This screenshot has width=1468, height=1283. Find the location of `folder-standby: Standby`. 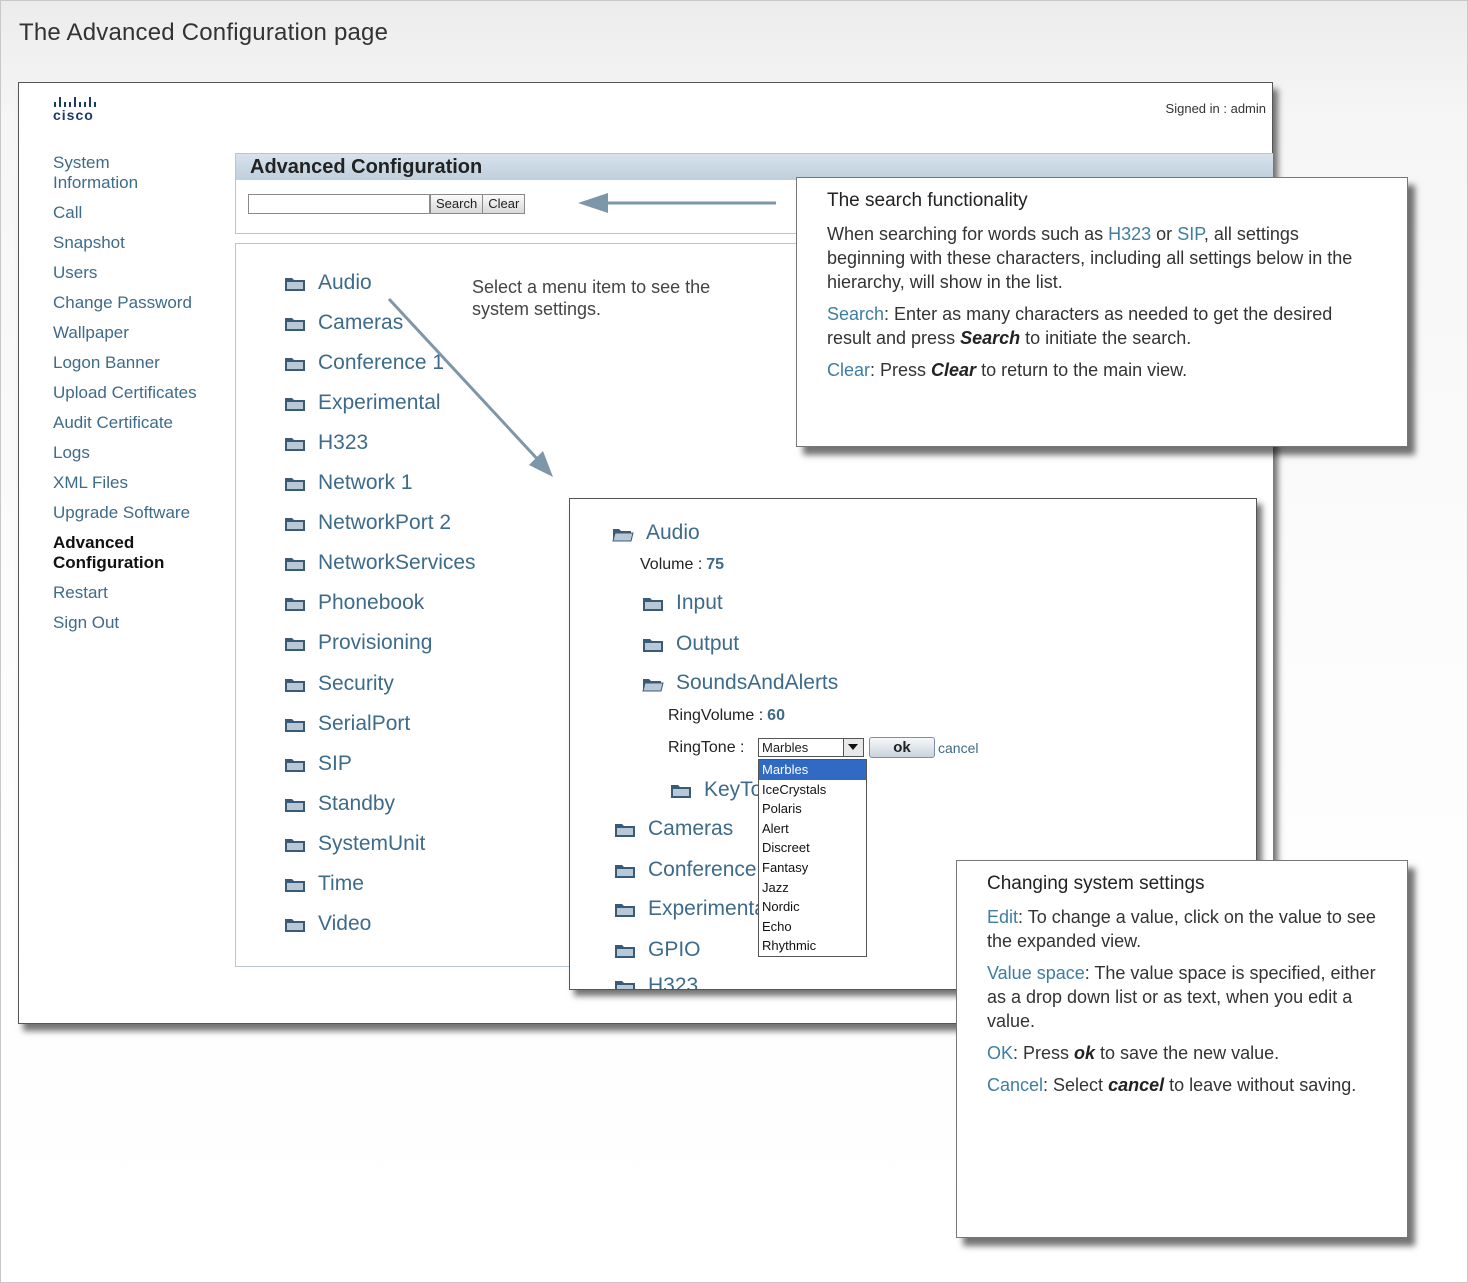

folder-standby: Standby is located at coordinates (339, 804).